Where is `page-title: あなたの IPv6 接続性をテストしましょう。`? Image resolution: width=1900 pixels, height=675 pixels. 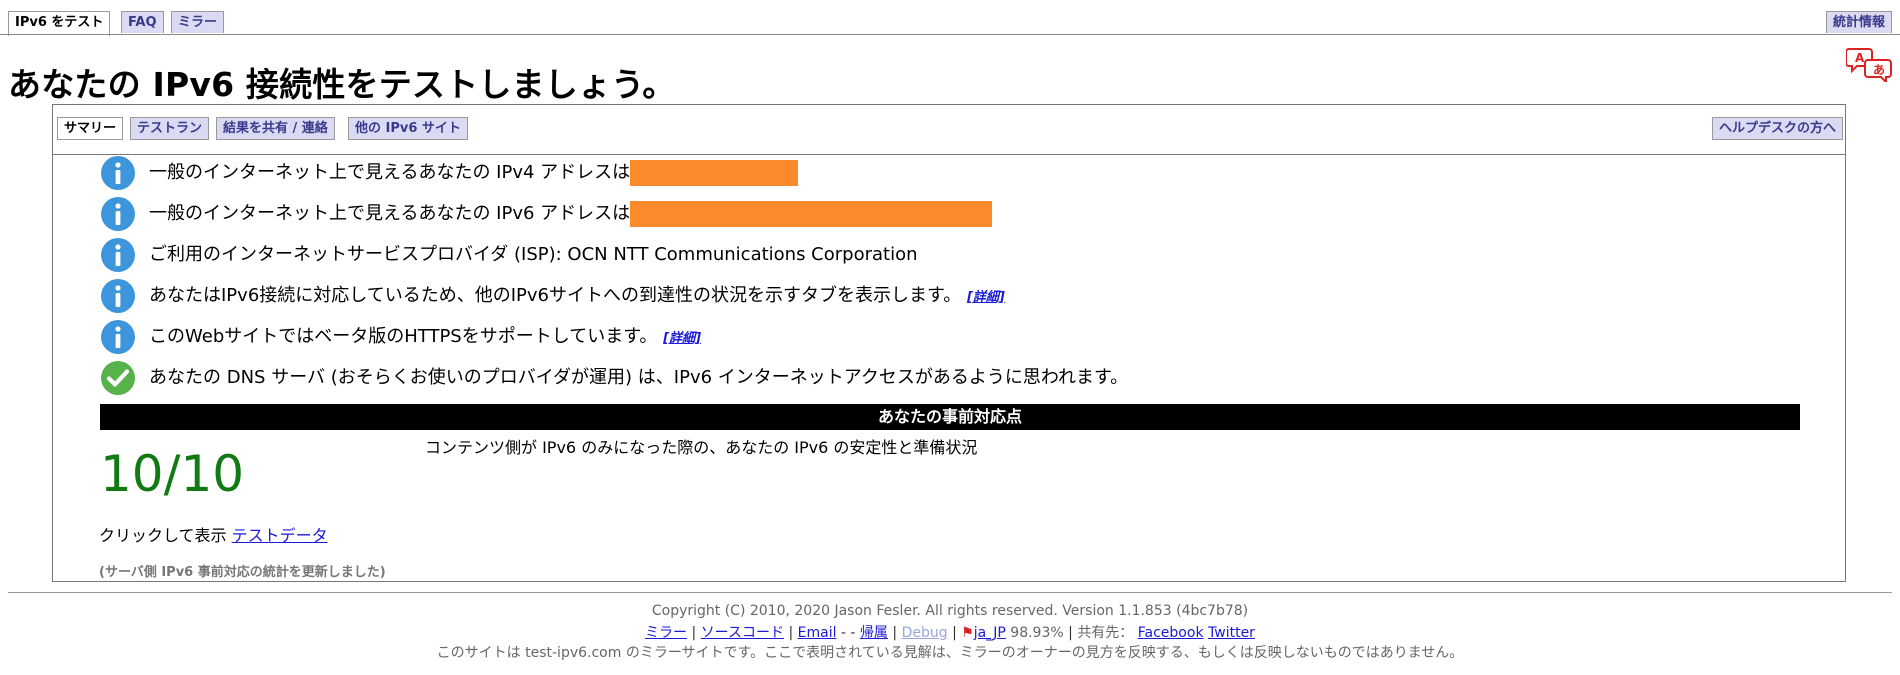 page-title: あなたの IPv6 接続性をテストしましょう。 is located at coordinates (342, 84).